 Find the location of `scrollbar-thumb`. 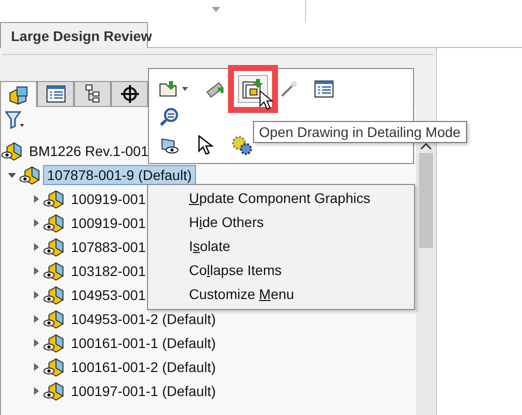

scrollbar-thumb is located at coordinates (426, 200).